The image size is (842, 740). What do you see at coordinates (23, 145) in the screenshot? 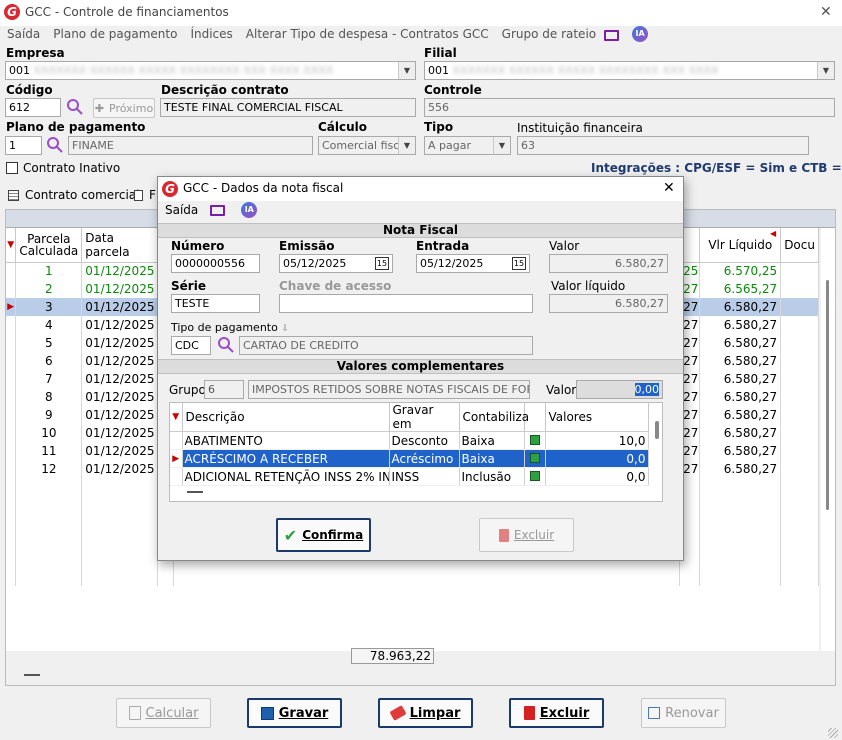
I see `plano-code-input: 1` at bounding box center [23, 145].